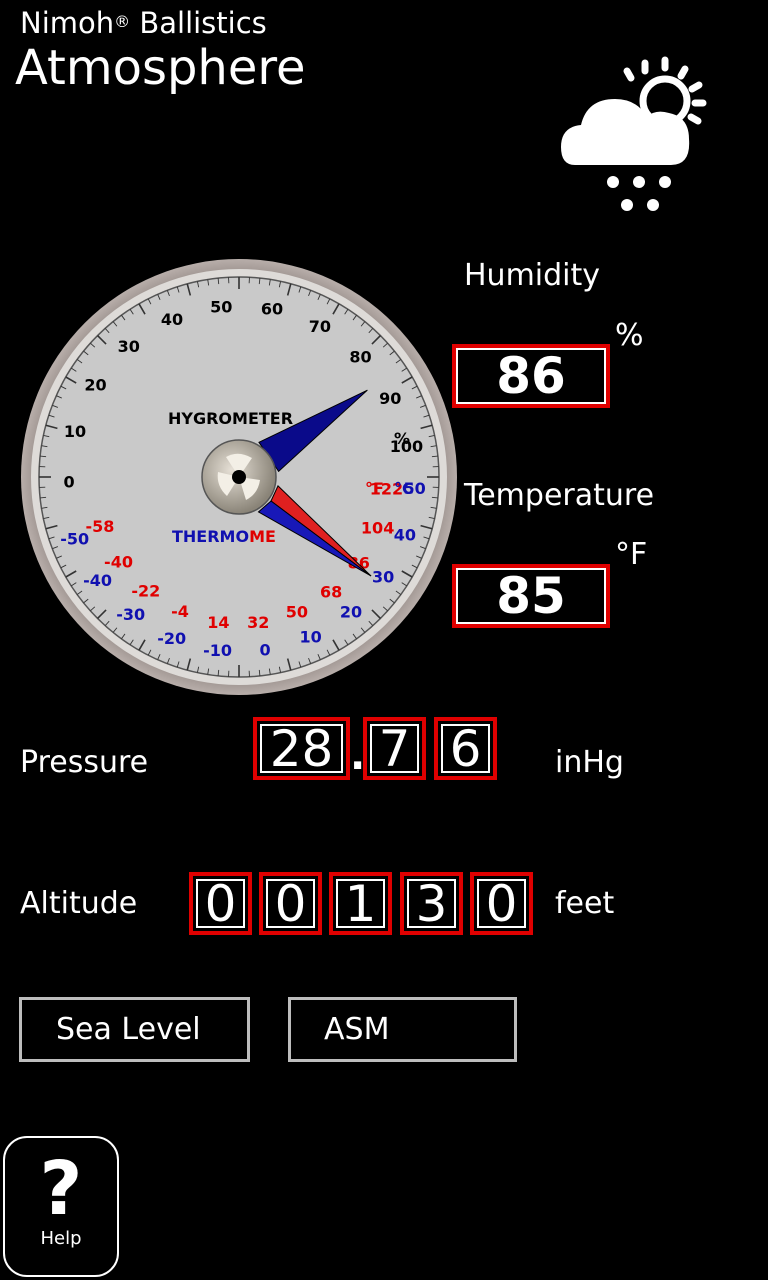  I want to click on temperature-unit: °F, so click(631, 554).